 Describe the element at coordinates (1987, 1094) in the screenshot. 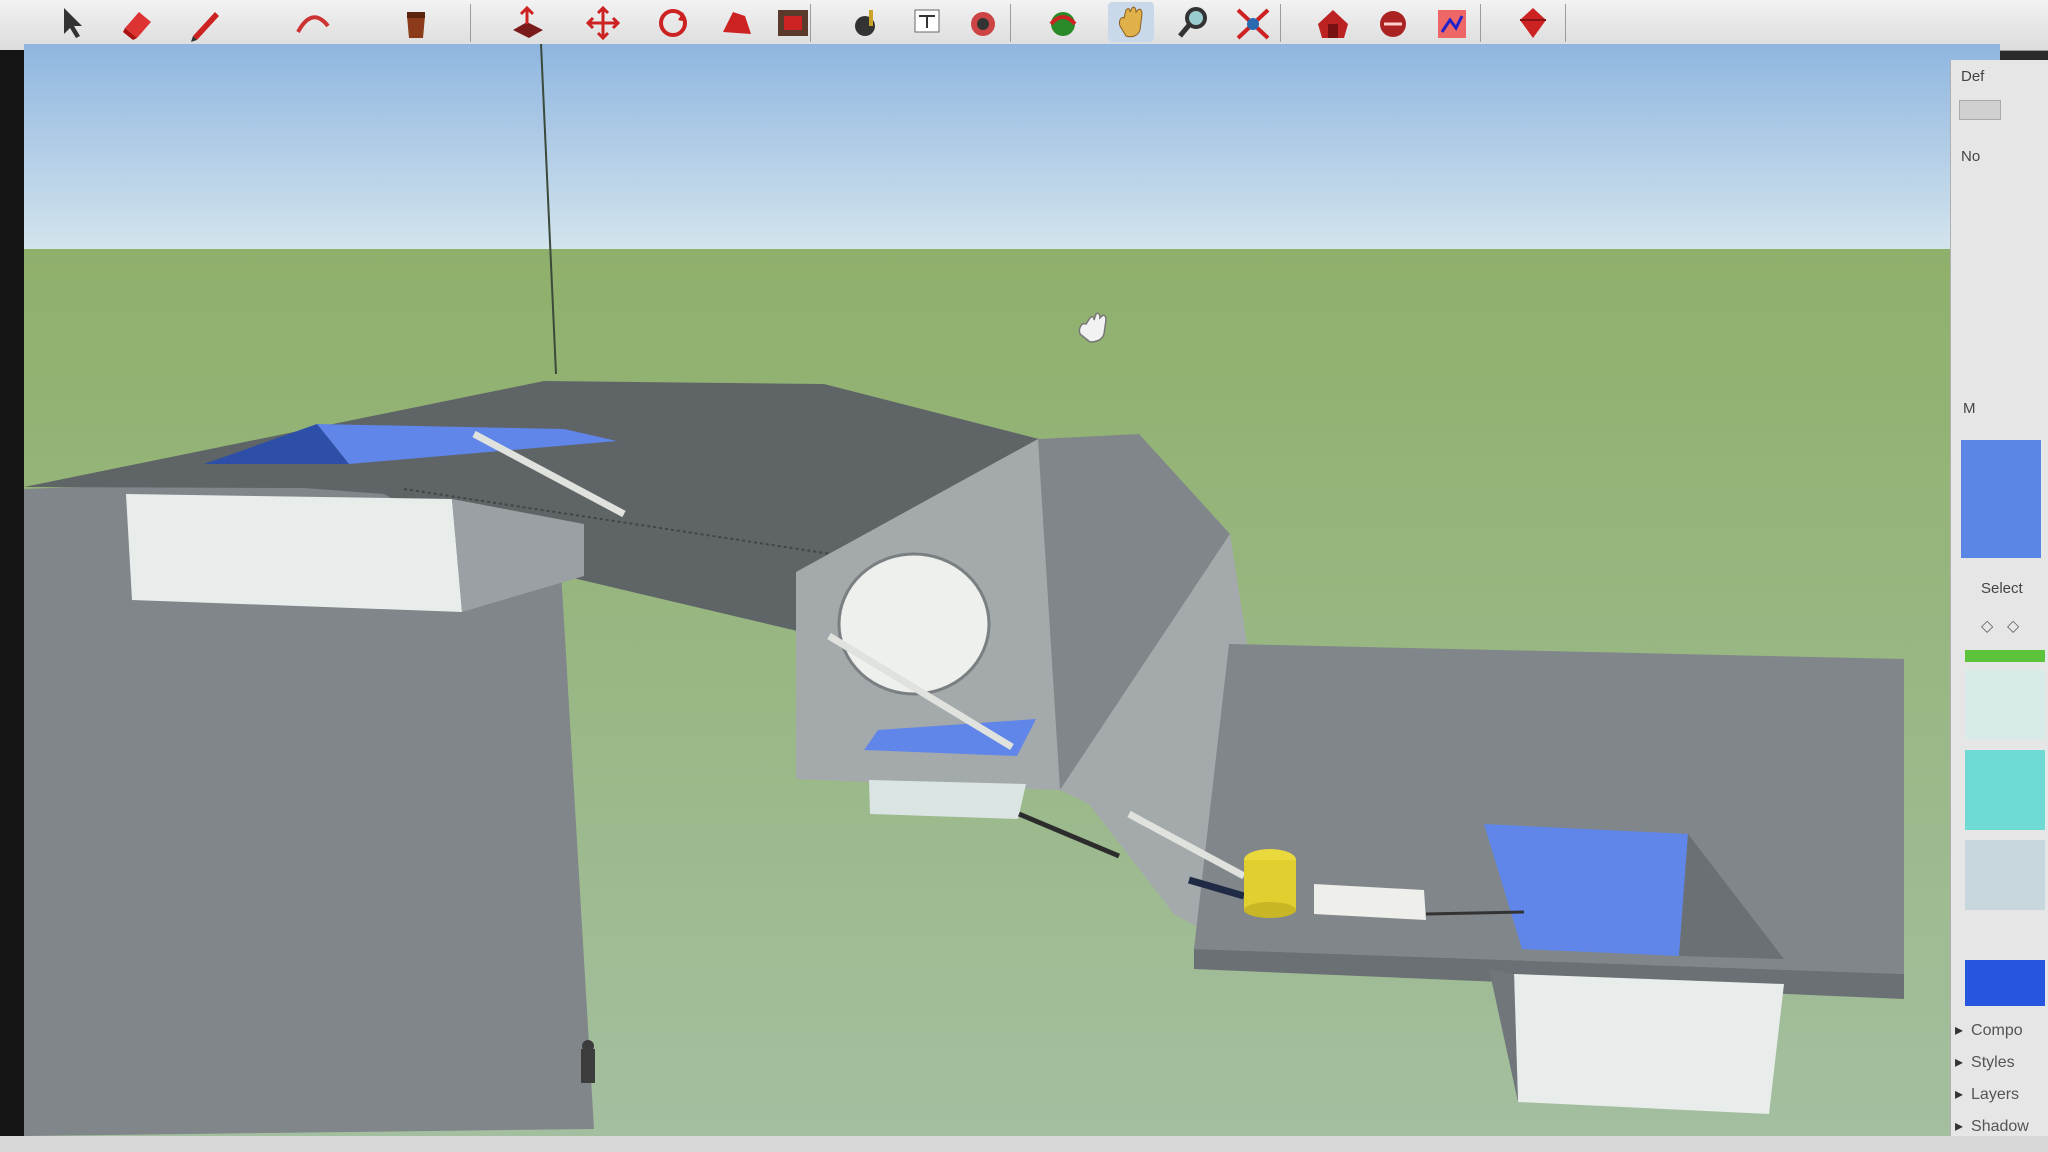

I see `layers-panel-header: Layers` at that location.